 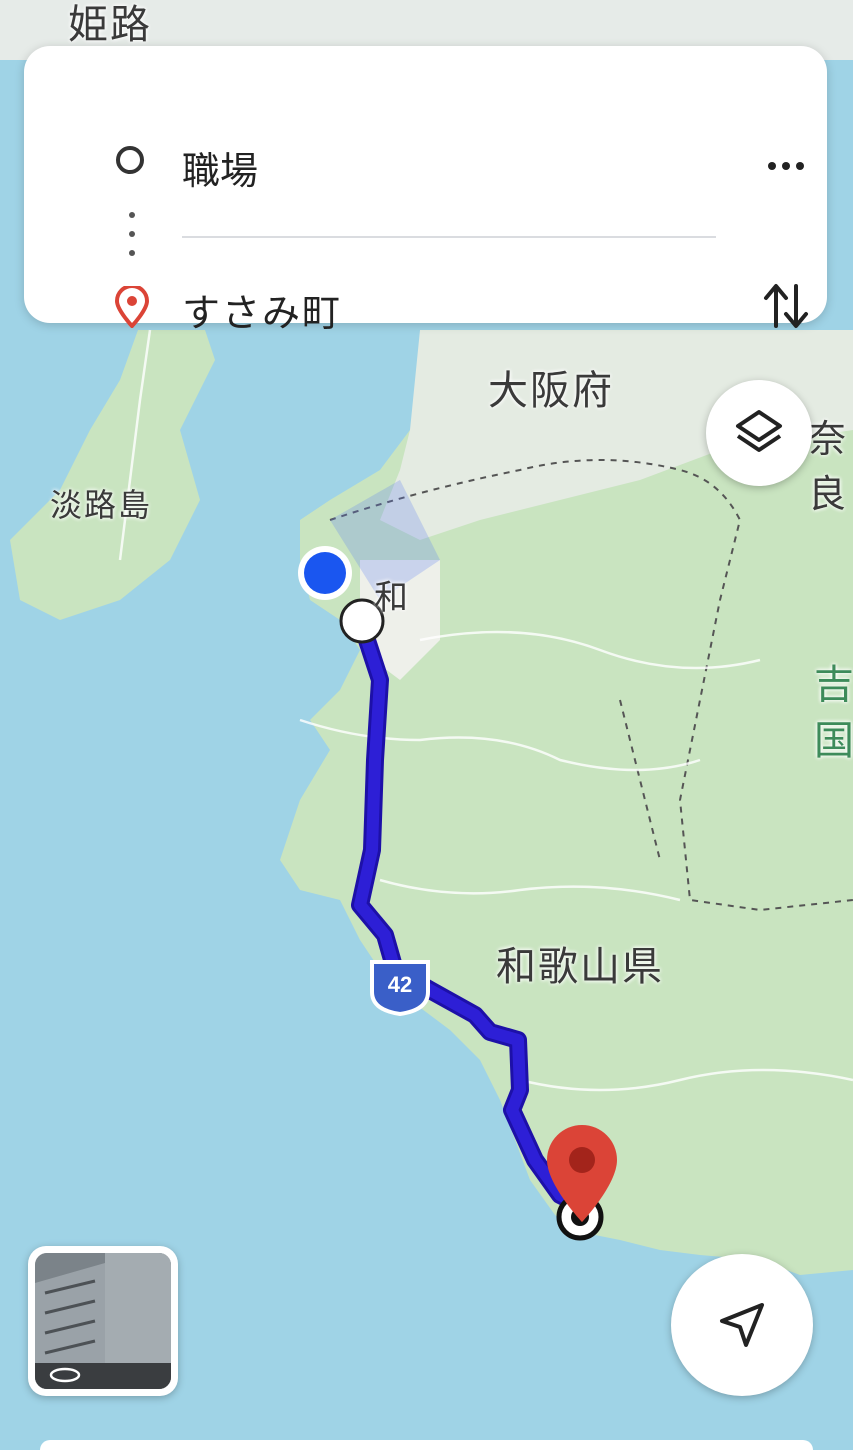 I want to click on destination-field: すさみ町, so click(x=262, y=309).